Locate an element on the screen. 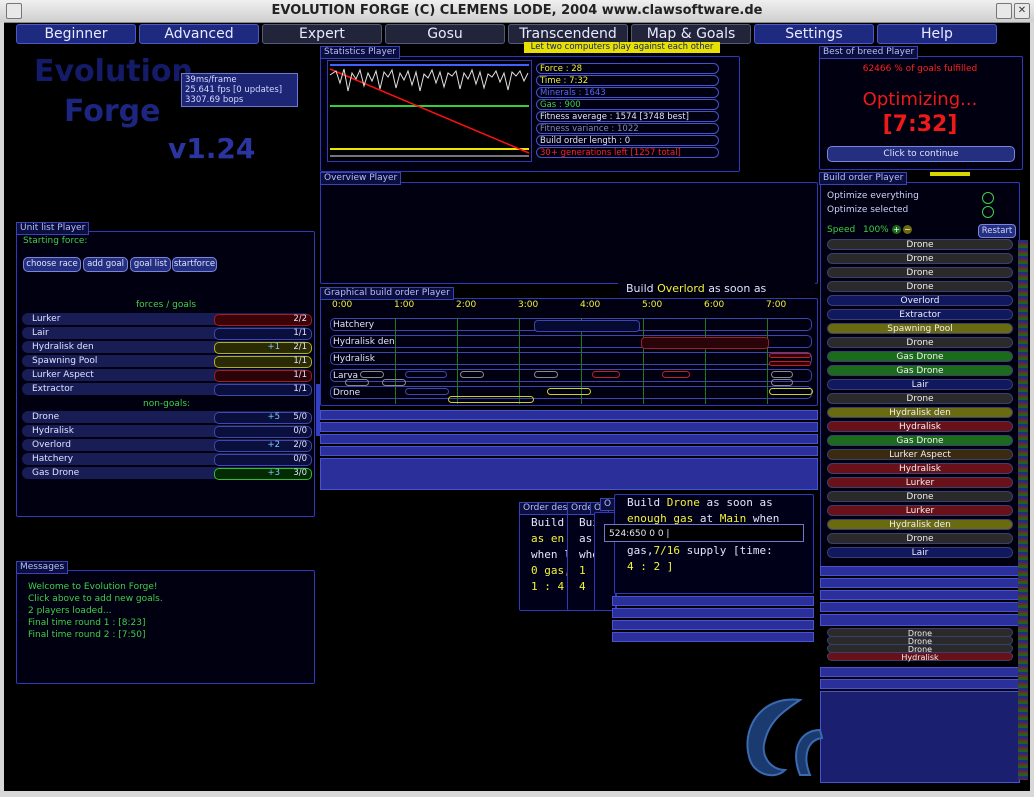 This screenshot has height=797, width=1034. non-goal-row: Hydralisk 0/0 is located at coordinates (167, 431).